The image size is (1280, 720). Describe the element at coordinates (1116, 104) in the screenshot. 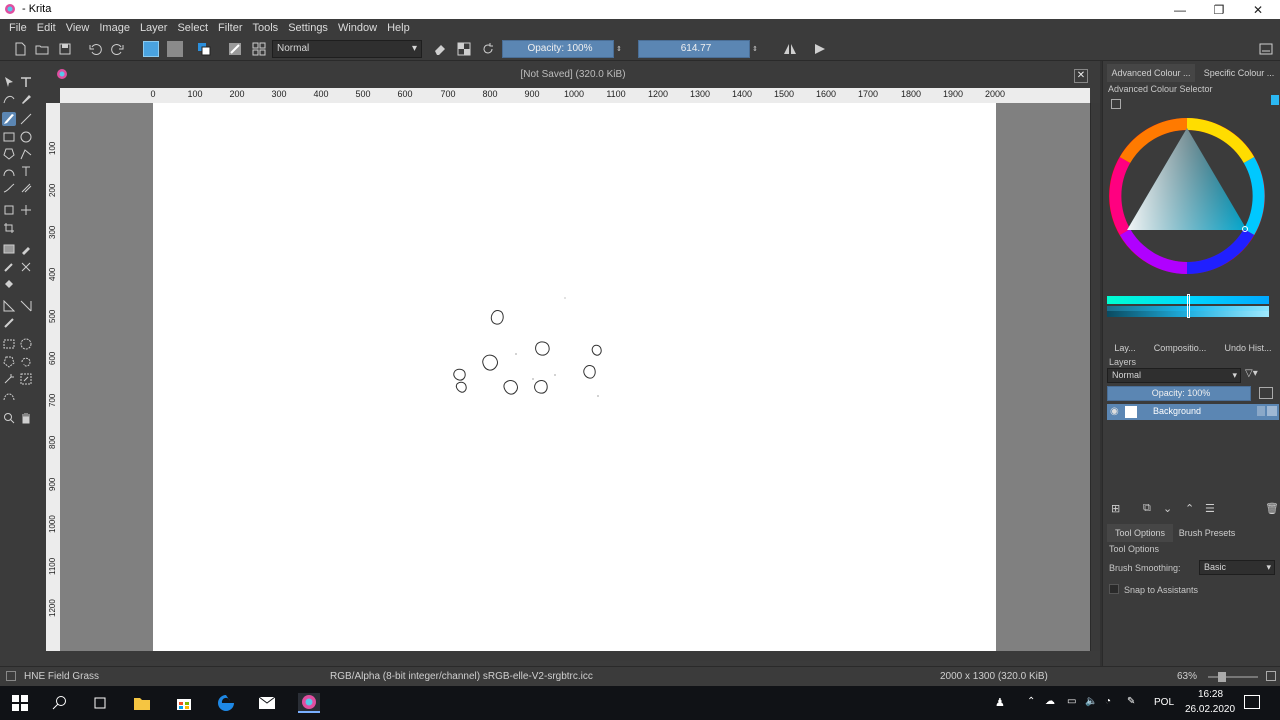

I see `settings-icon` at that location.